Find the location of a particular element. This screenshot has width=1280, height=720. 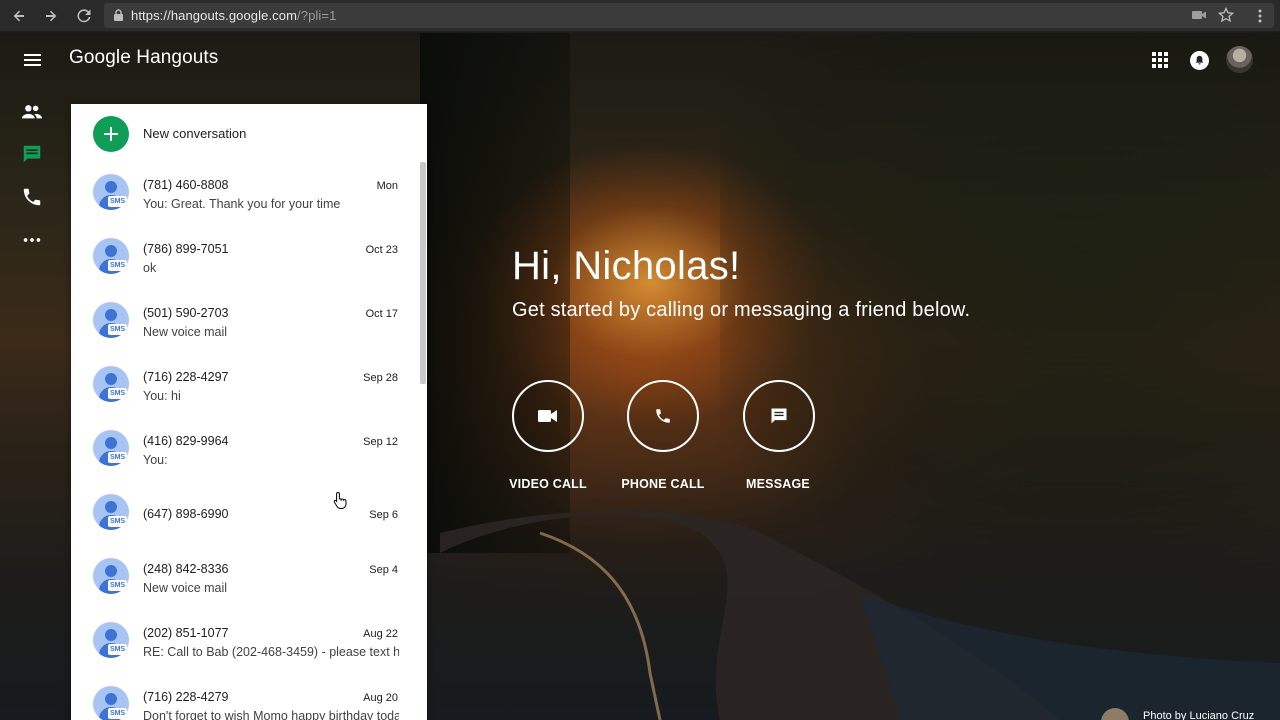

plus-icon is located at coordinates (111, 134).